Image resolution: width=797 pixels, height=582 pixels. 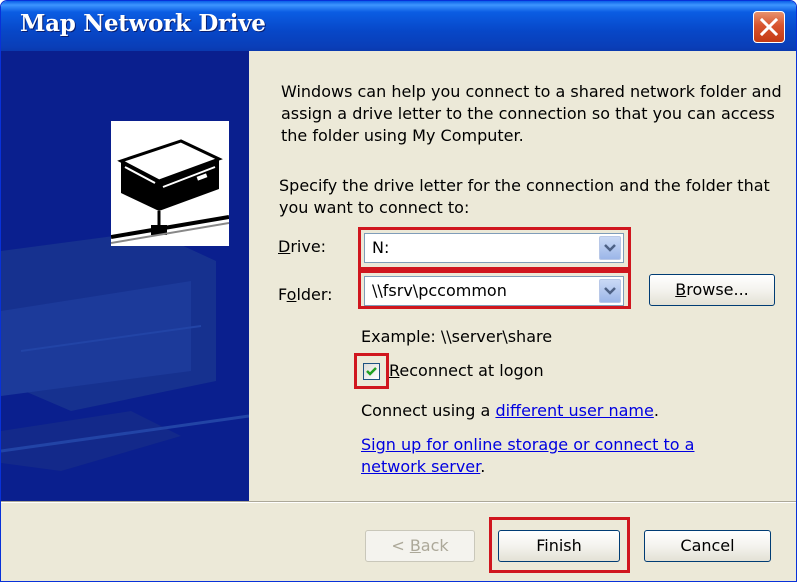 What do you see at coordinates (494, 248) in the screenshot?
I see `drive-combobox: N:` at bounding box center [494, 248].